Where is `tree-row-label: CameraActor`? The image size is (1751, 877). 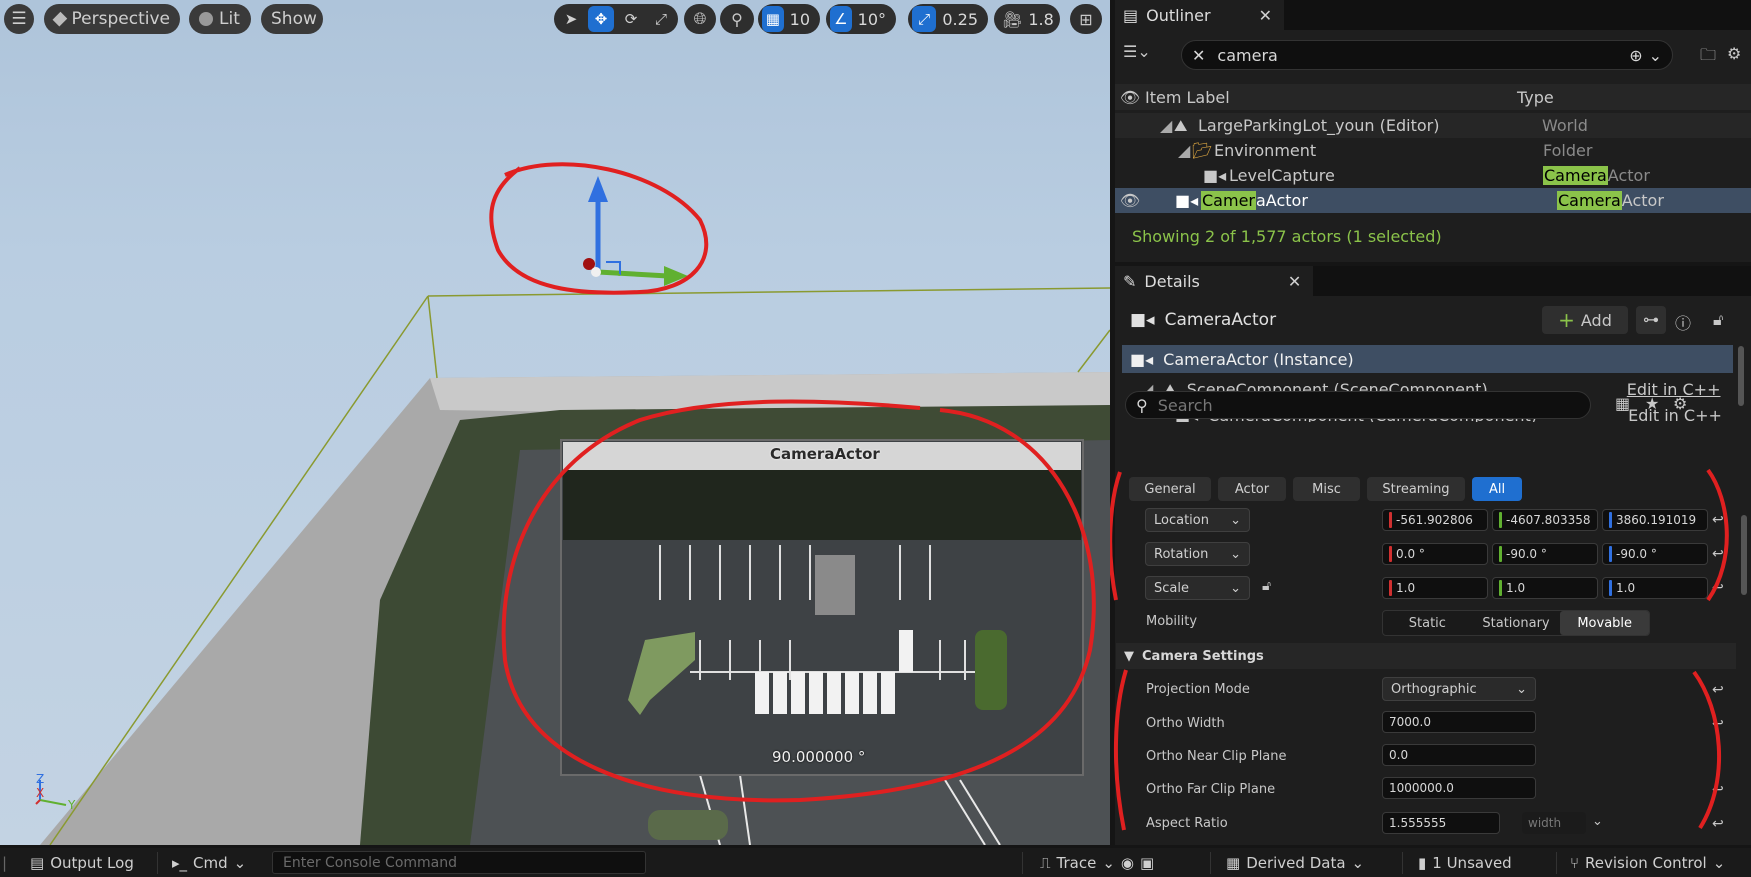
tree-row-label: CameraActor is located at coordinates (1254, 200).